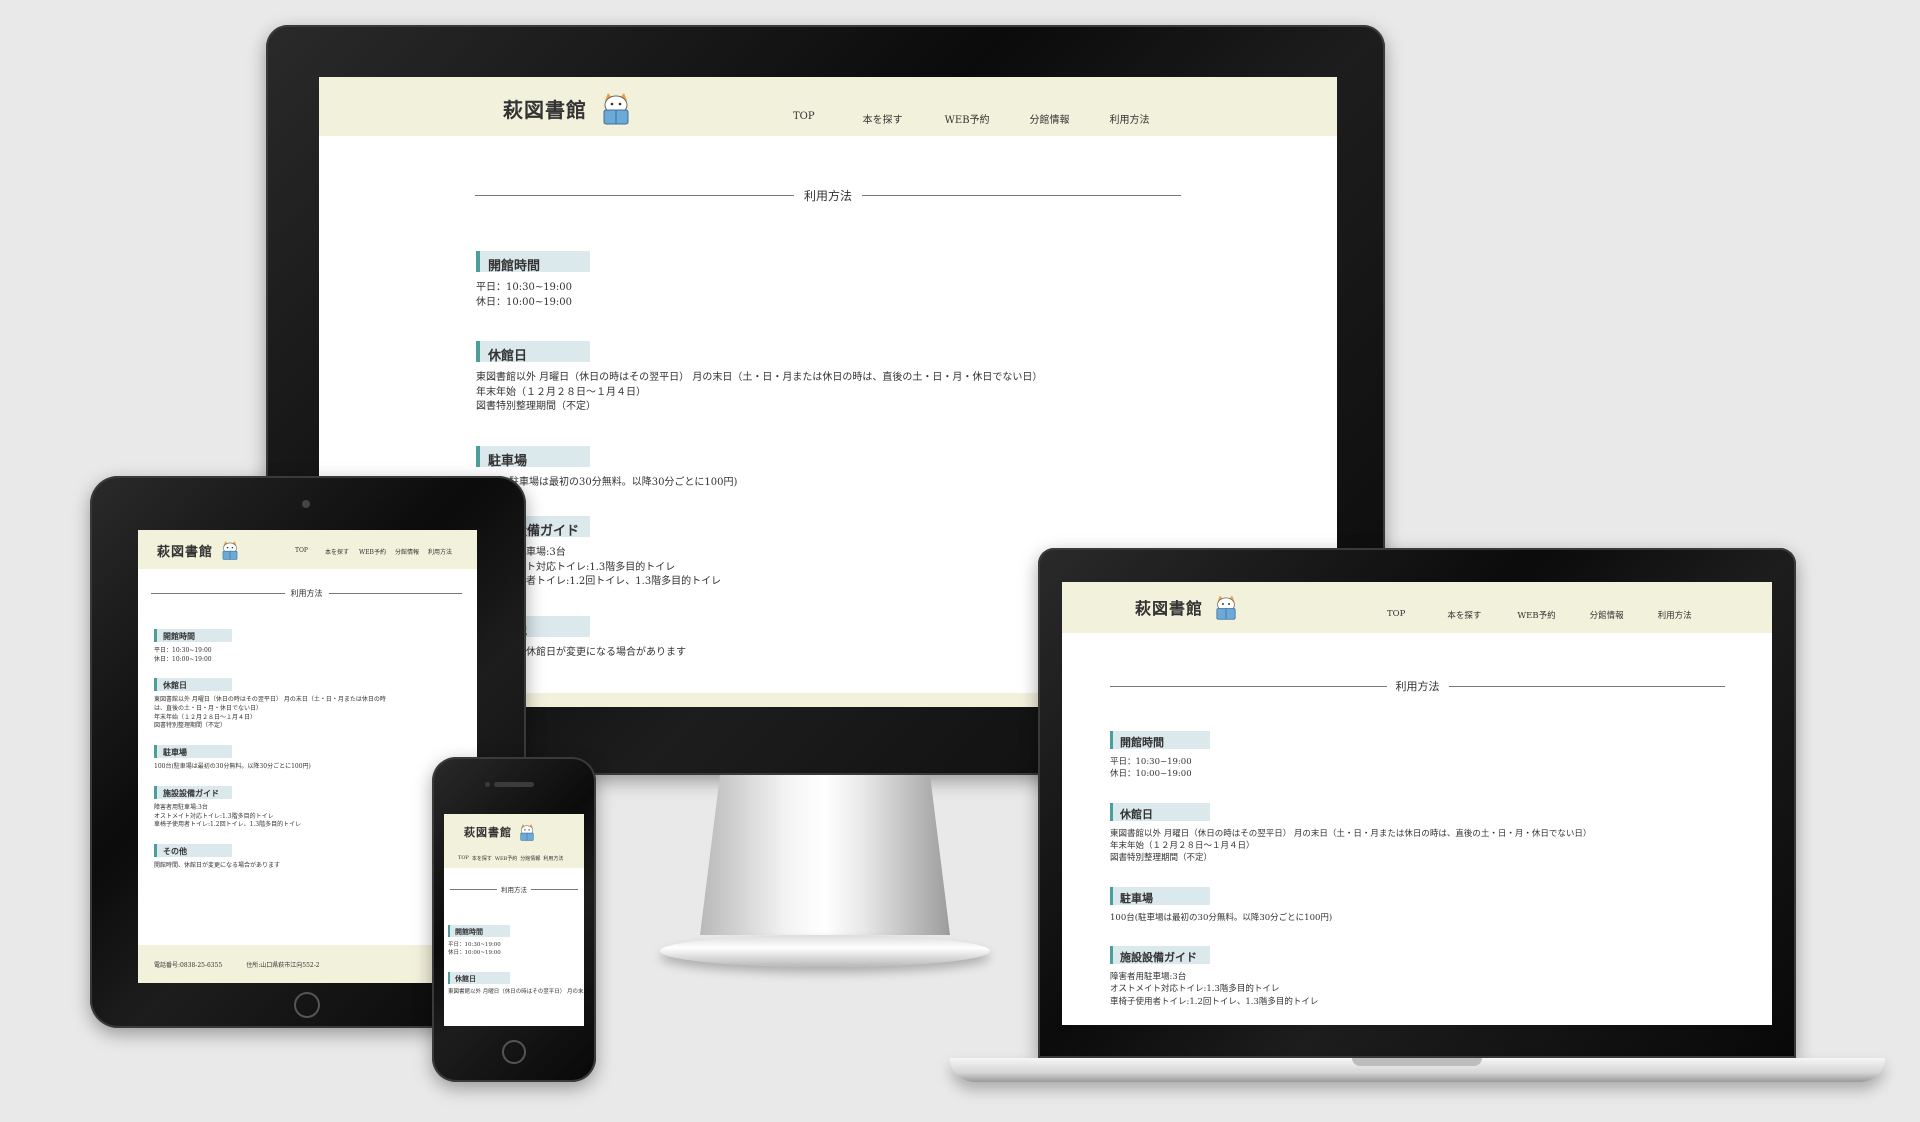 This screenshot has height=1122, width=1920. Describe the element at coordinates (188, 965) in the screenshot. I see `footer-phone: 電話番号:0838-25-6355` at that location.